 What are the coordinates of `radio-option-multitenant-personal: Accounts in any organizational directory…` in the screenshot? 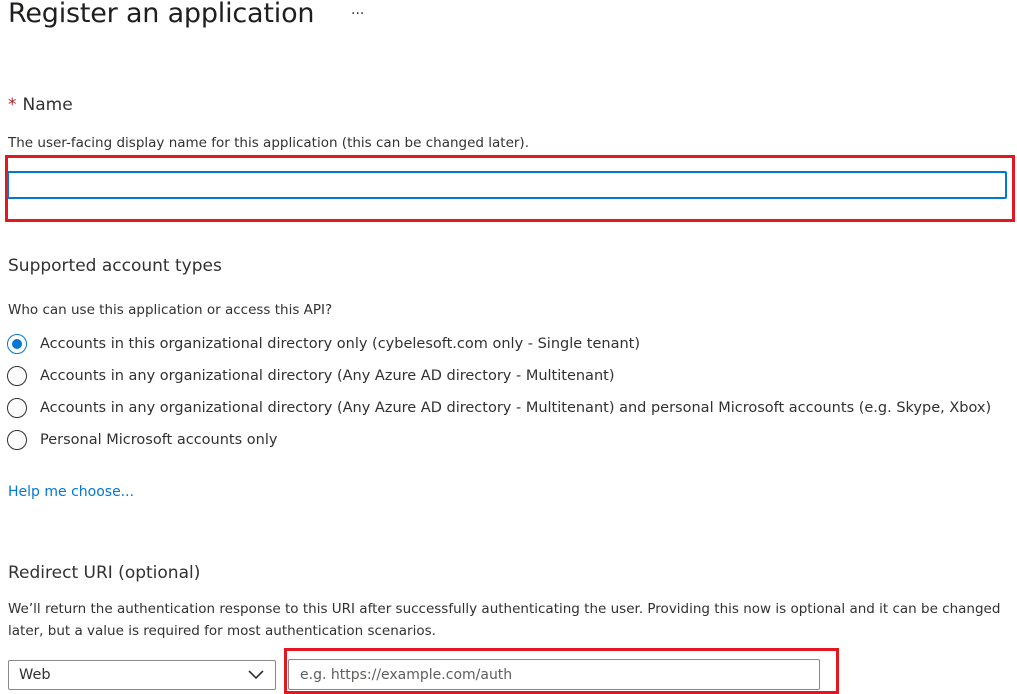 It's located at (499, 408).